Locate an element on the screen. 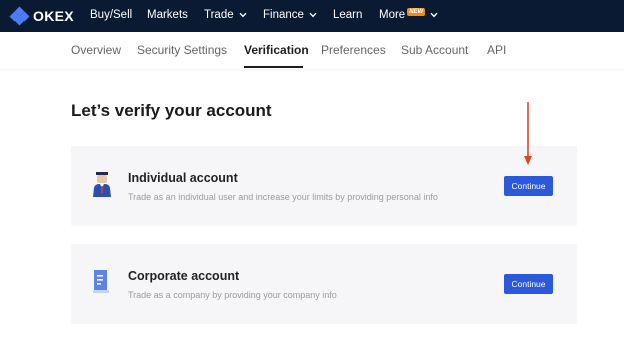  corporate-account-title: Corporate account is located at coordinates (184, 276).